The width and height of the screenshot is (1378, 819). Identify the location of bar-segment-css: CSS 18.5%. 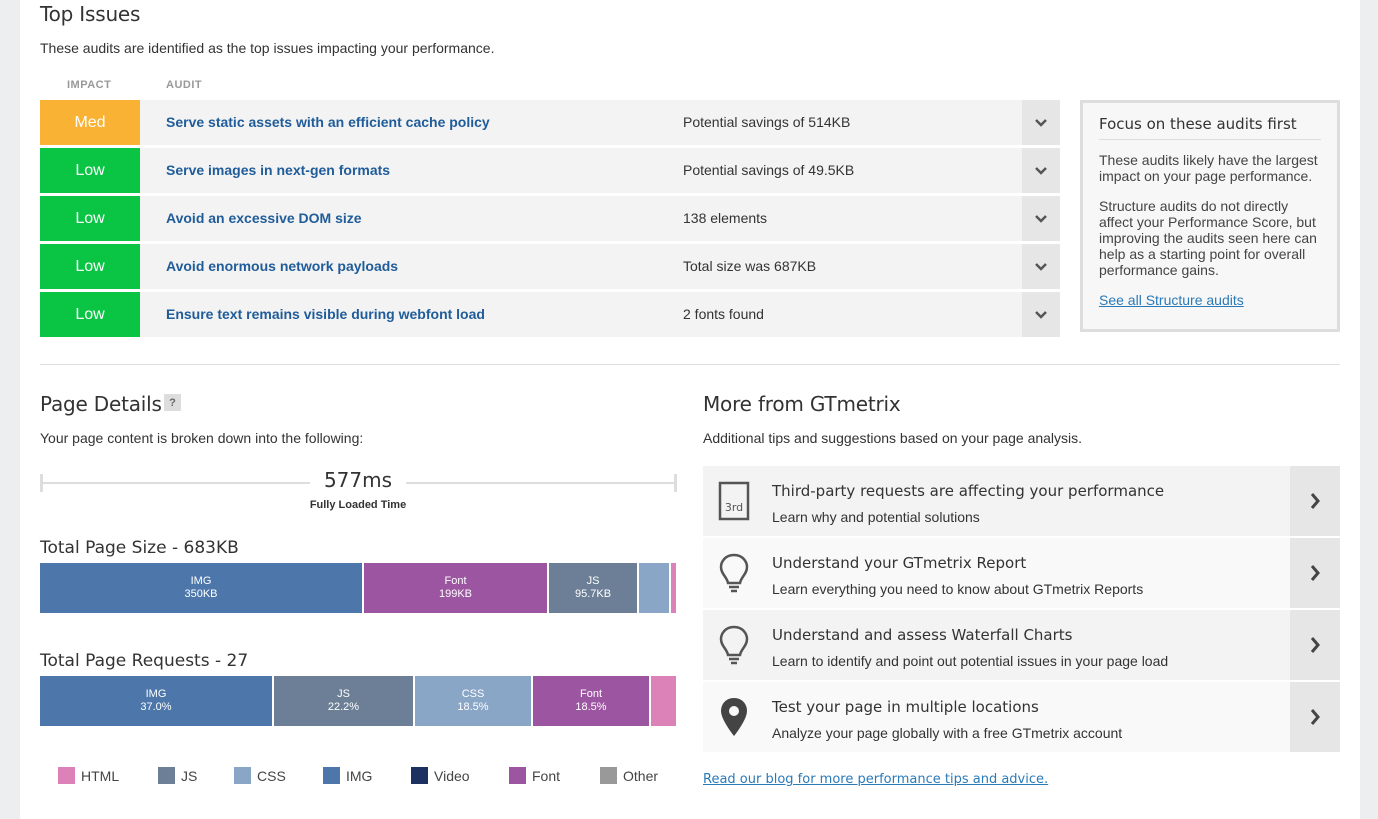
(473, 701).